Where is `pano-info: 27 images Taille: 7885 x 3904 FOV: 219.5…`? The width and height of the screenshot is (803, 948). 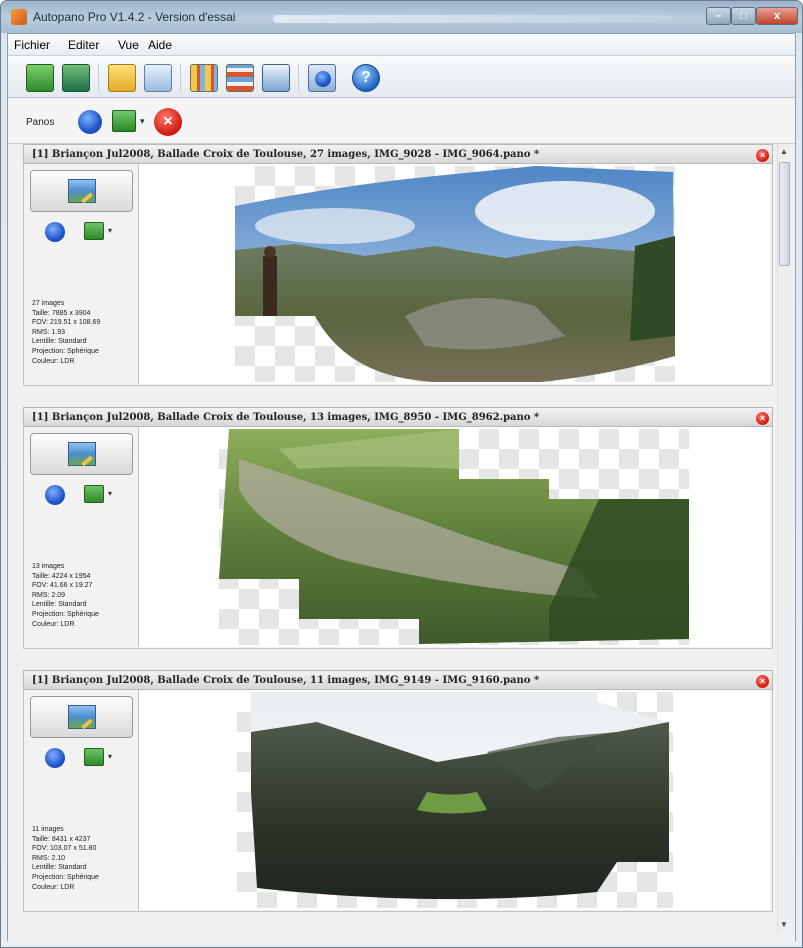 pano-info: 27 images Taille: 7885 x 3904 FOV: 219.5… is located at coordinates (66, 332).